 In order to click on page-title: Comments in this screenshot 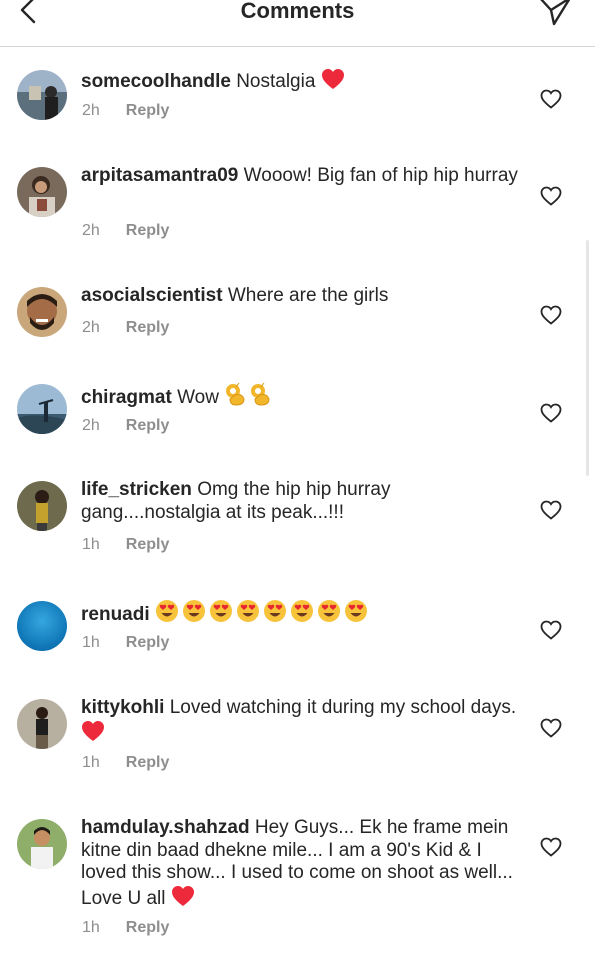, I will do `click(297, 11)`.